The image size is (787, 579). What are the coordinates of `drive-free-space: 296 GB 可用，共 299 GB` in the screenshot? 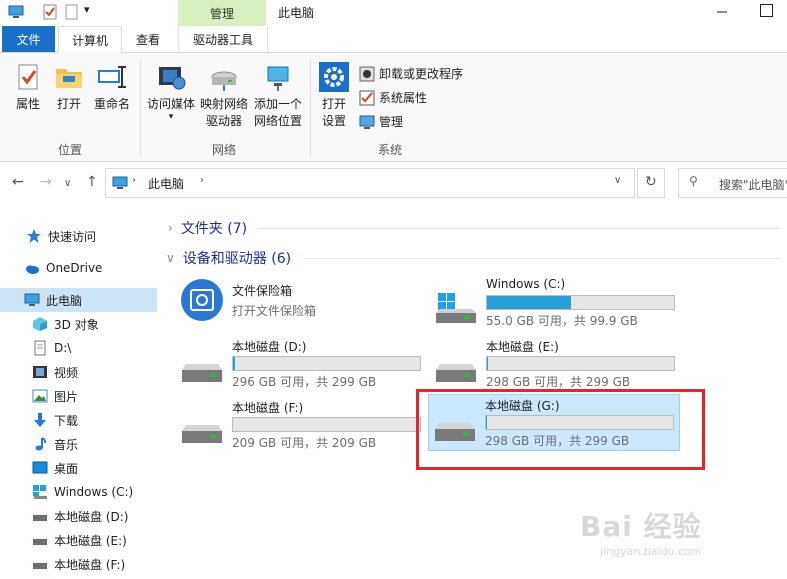 It's located at (304, 382).